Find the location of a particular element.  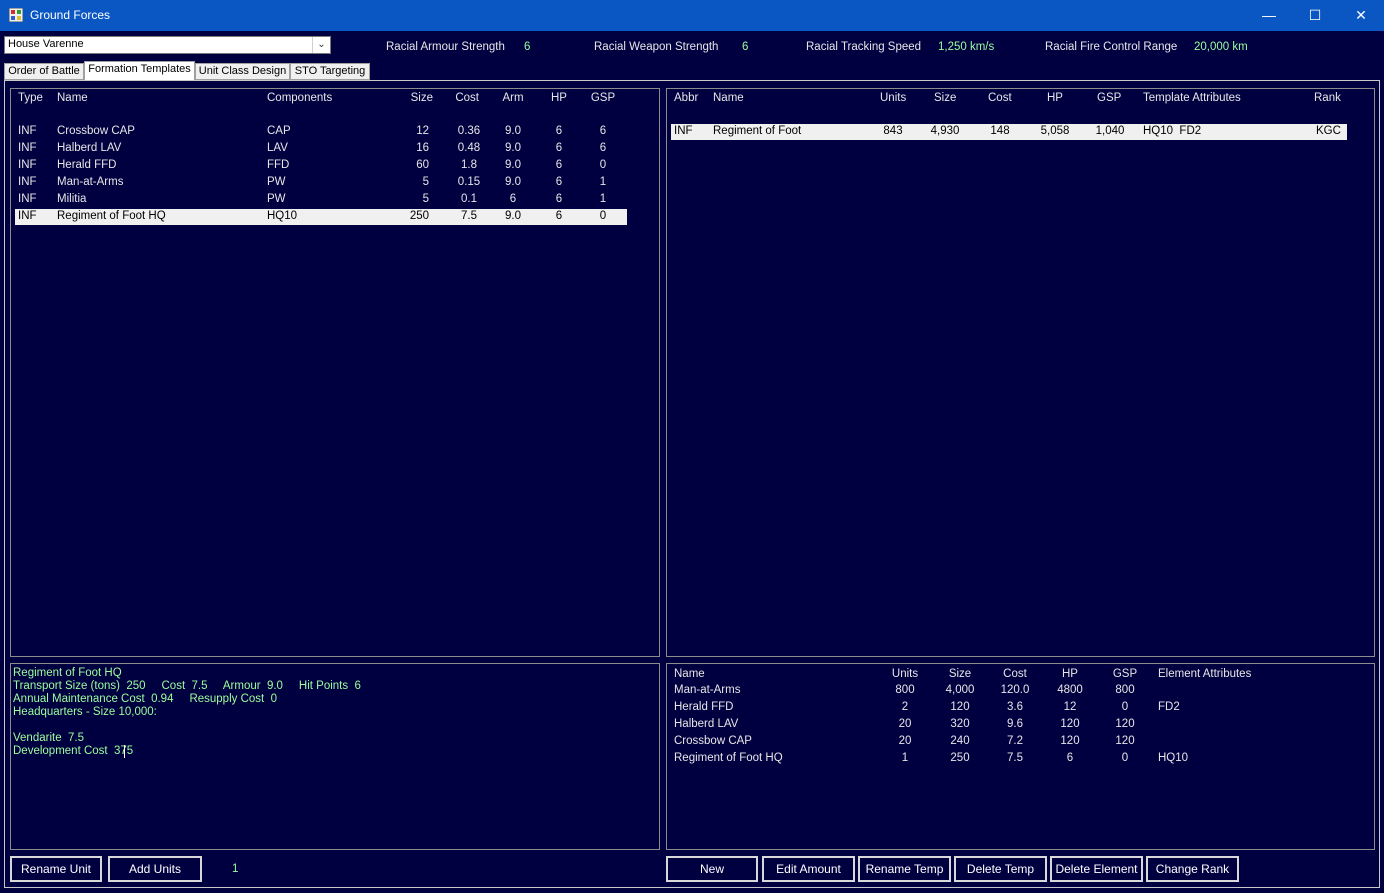

row-units: 843 is located at coordinates (893, 131).